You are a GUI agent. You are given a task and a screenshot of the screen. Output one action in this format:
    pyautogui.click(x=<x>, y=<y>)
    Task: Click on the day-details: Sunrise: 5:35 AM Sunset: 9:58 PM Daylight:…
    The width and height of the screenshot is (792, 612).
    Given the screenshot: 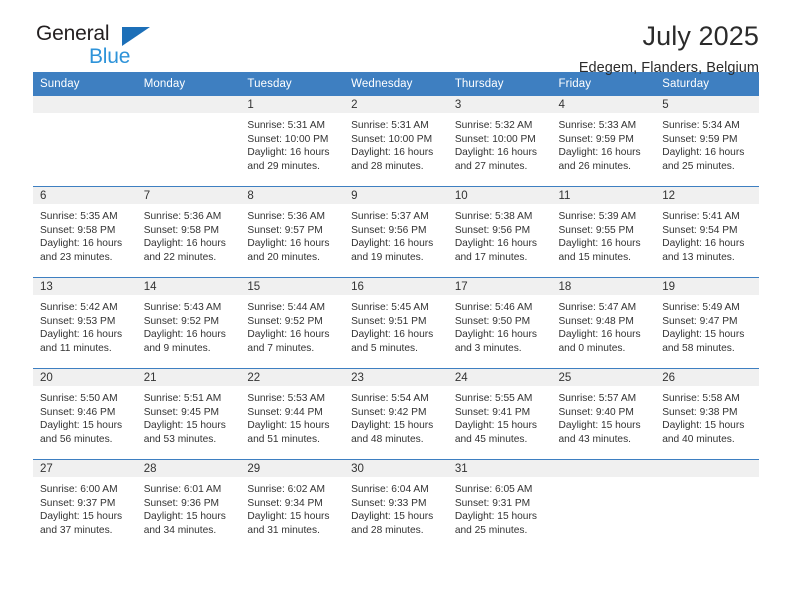 What is the action you would take?
    pyautogui.click(x=85, y=234)
    